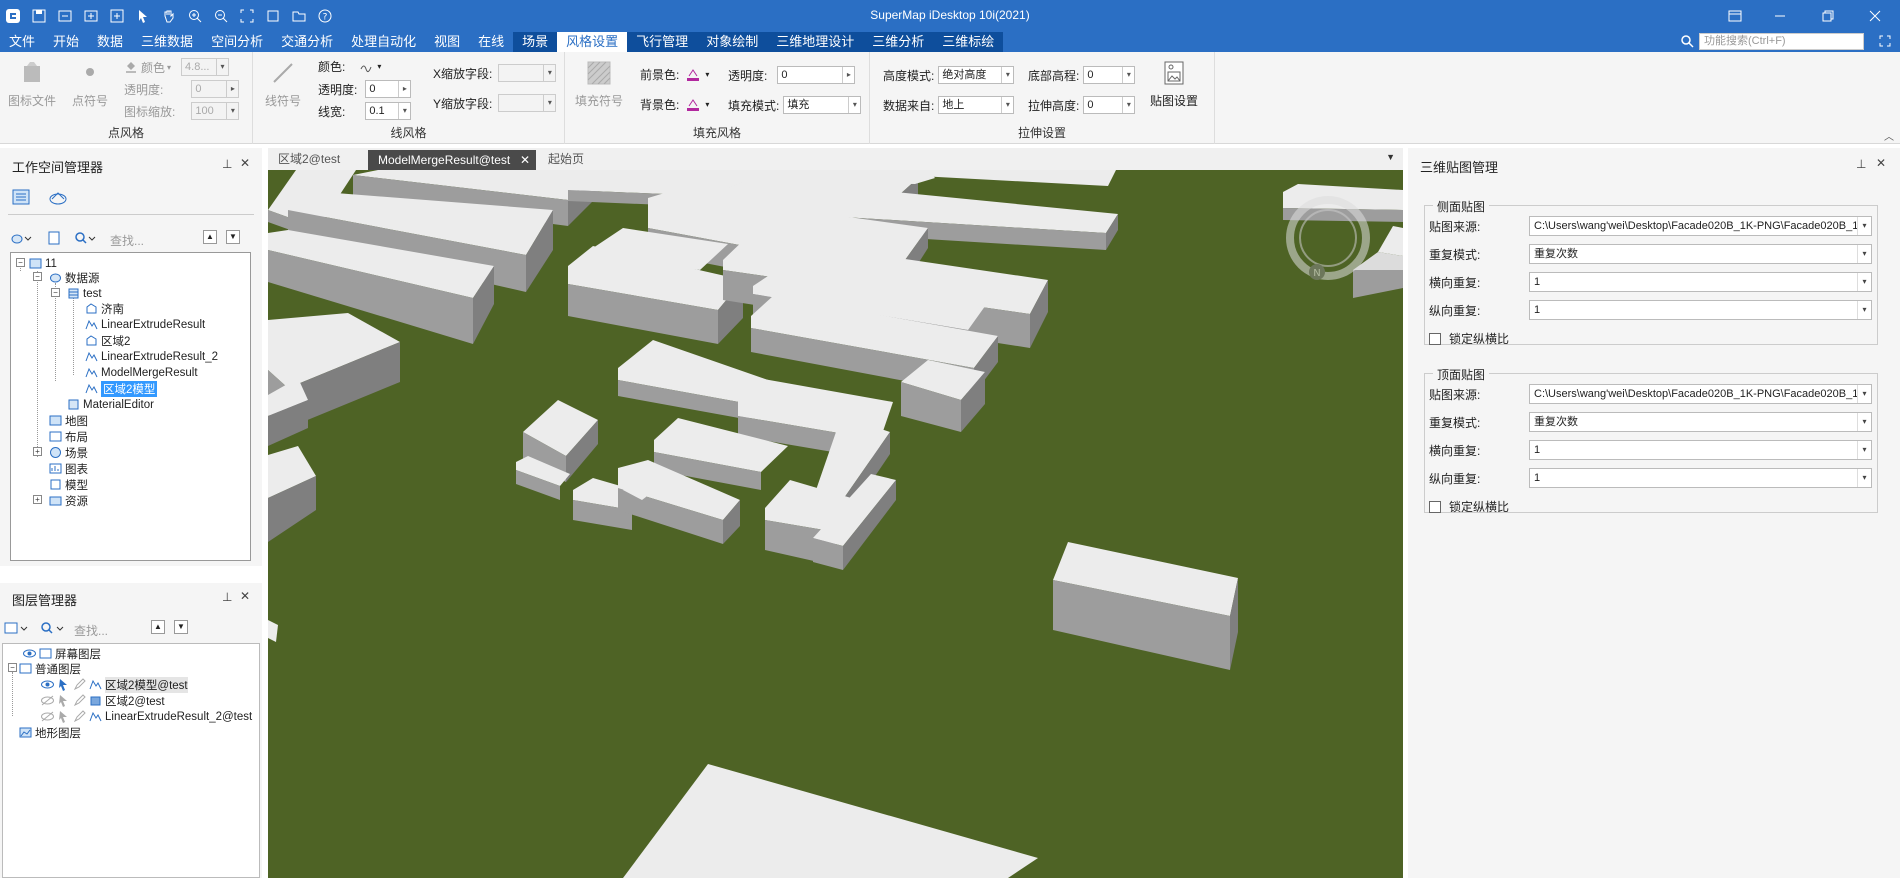 This screenshot has height=878, width=1900. What do you see at coordinates (17, 629) in the screenshot?
I see `add-layer-icon` at bounding box center [17, 629].